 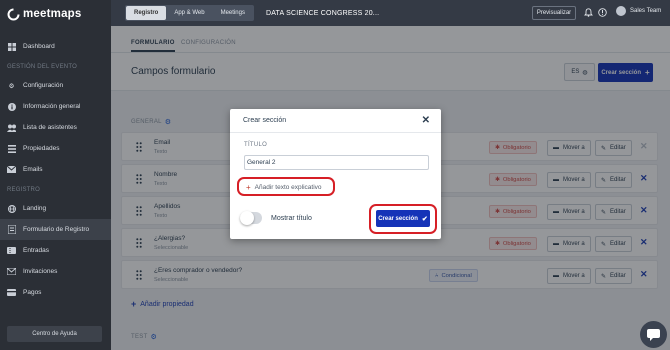 I want to click on sidebar-item-propiedades: Propiedades, so click(x=55, y=148).